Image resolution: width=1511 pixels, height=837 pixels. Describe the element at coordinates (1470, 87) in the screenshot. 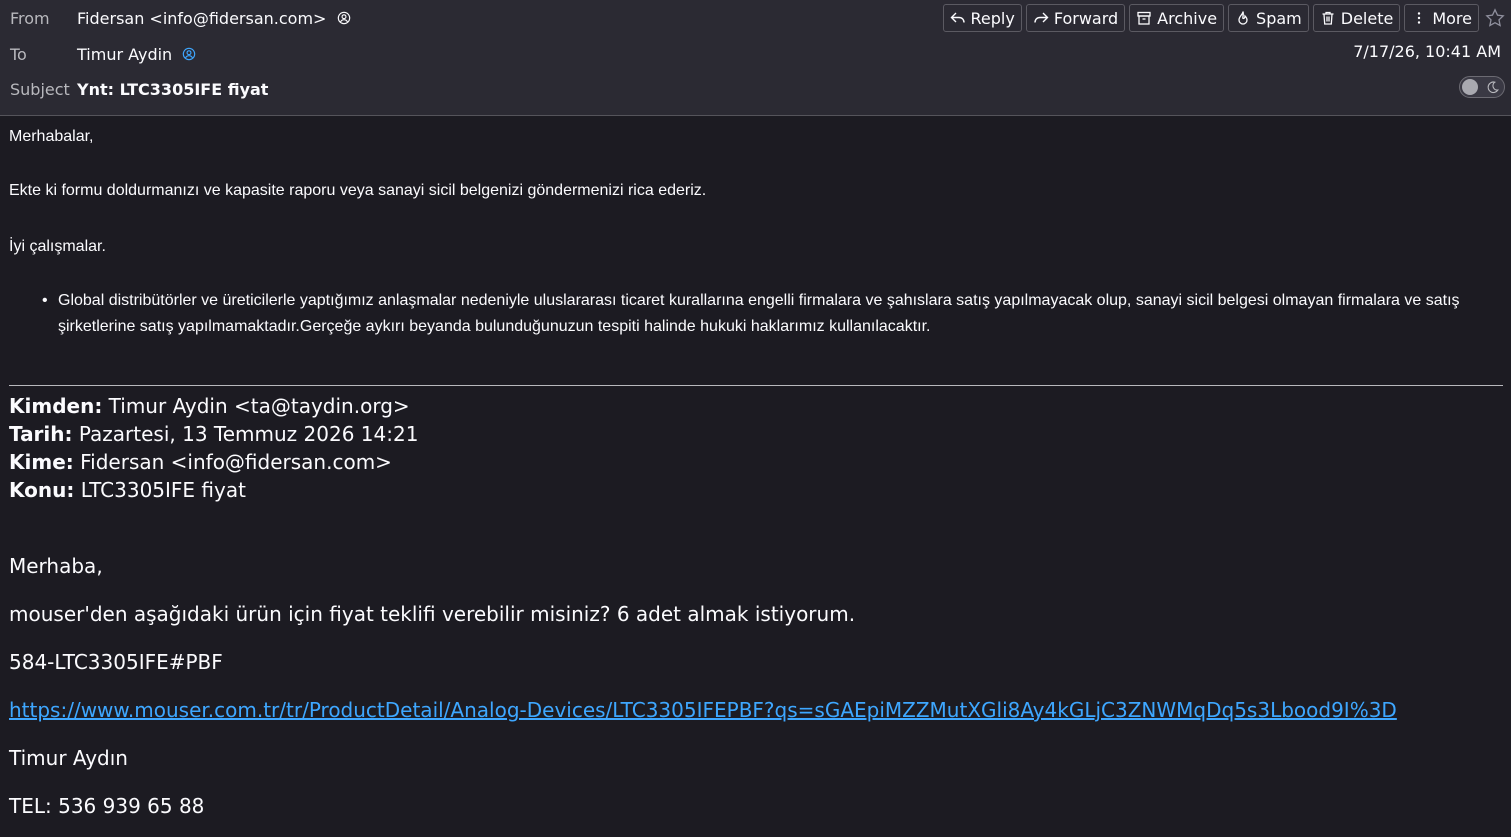

I see `toggle-knob` at that location.